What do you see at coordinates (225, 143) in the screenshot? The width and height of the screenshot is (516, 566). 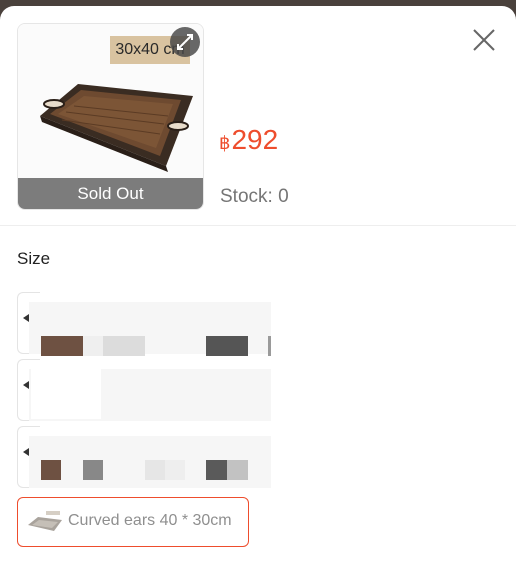 I see `currency-symbol: ฿` at bounding box center [225, 143].